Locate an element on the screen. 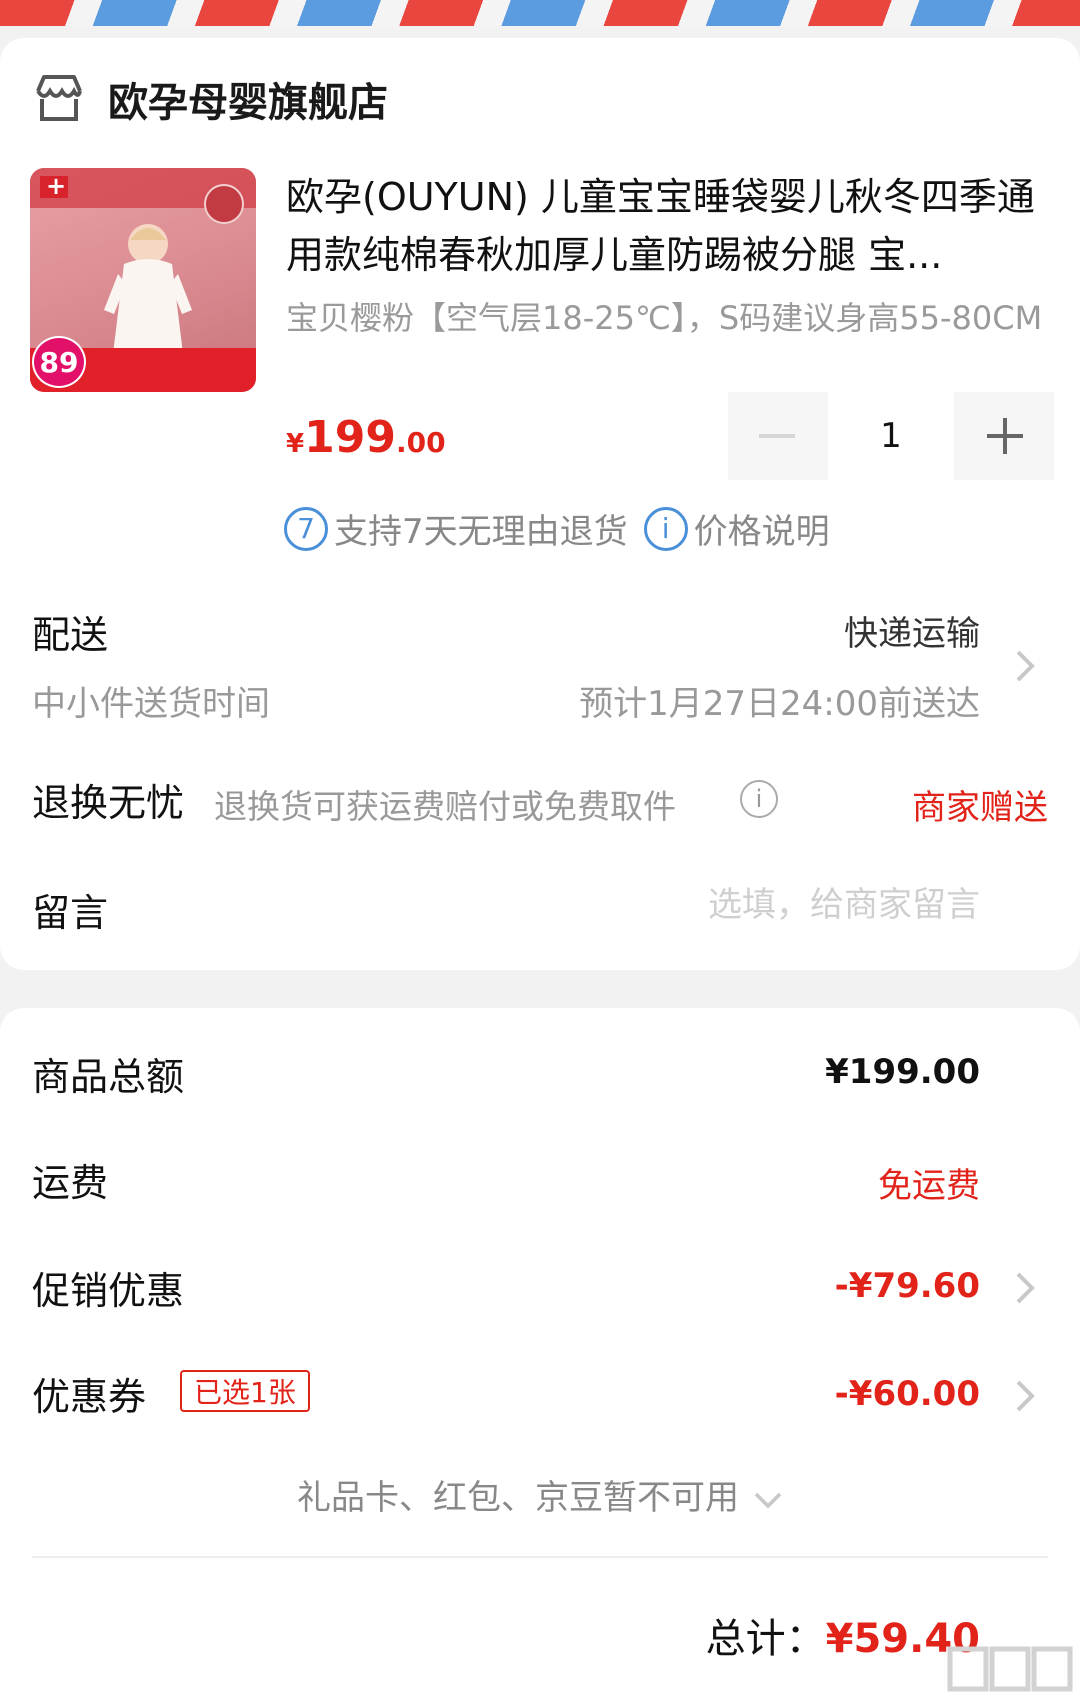  quantity-value: 1 is located at coordinates (891, 436).